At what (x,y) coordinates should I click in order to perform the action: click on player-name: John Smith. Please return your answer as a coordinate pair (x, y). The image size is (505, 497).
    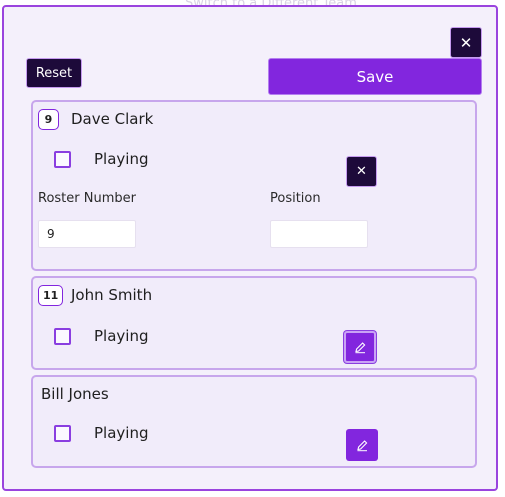
    Looking at the image, I should click on (112, 295).